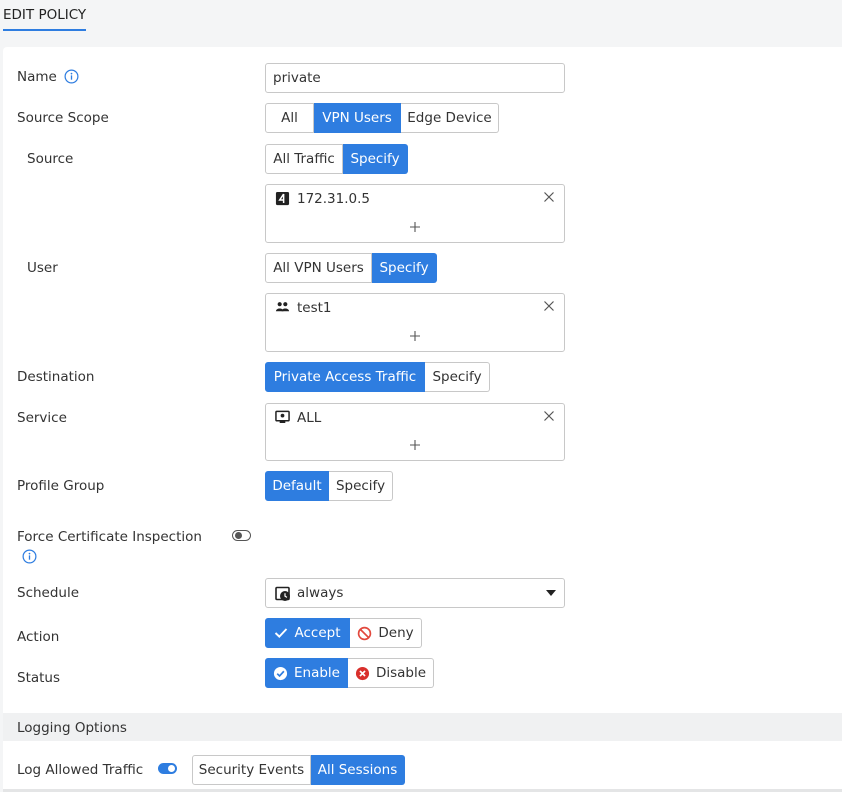  What do you see at coordinates (396, 633) in the screenshot?
I see `action-deny-label: Deny` at bounding box center [396, 633].